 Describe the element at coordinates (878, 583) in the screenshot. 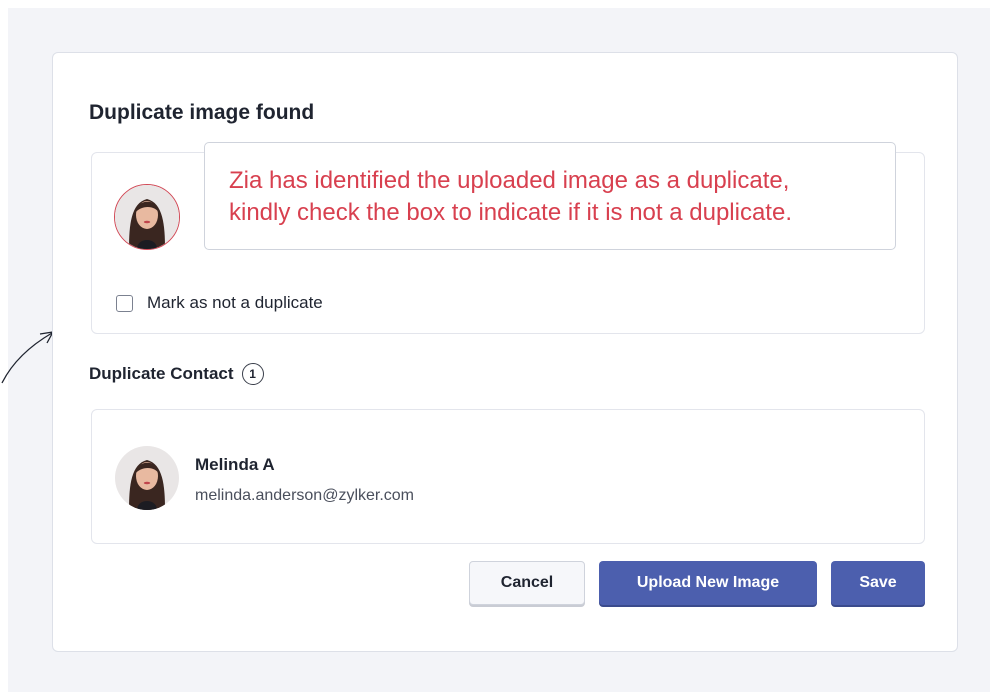

I see `save-button: Save` at that location.